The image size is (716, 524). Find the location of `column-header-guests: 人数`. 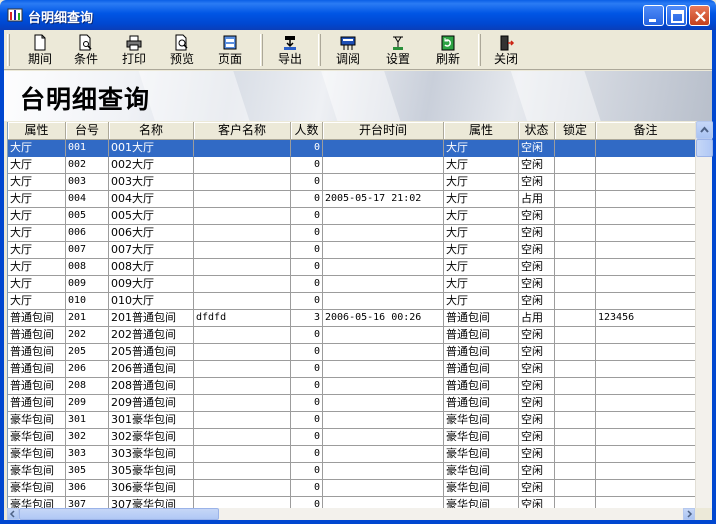

column-header-guests: 人数 is located at coordinates (307, 131).